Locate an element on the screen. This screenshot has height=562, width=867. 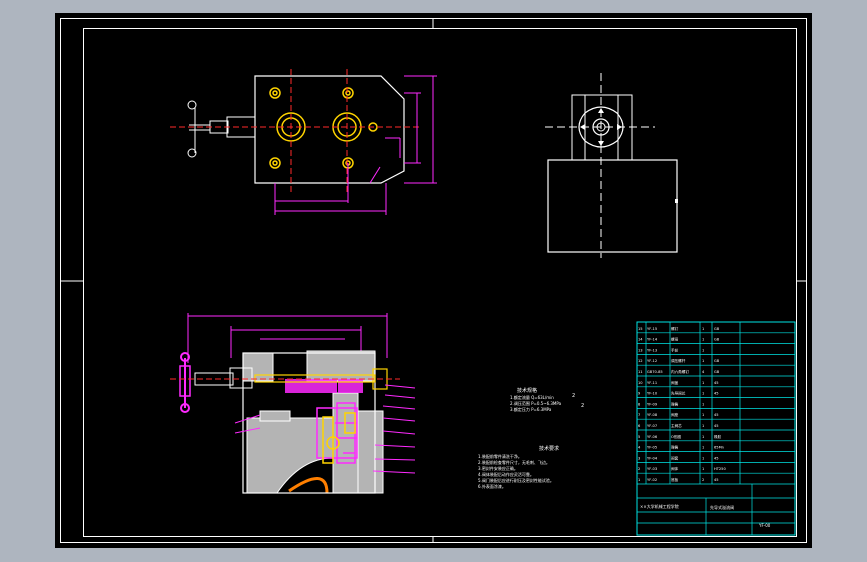
bom-cell: YF-11 is located at coordinates (652, 383).